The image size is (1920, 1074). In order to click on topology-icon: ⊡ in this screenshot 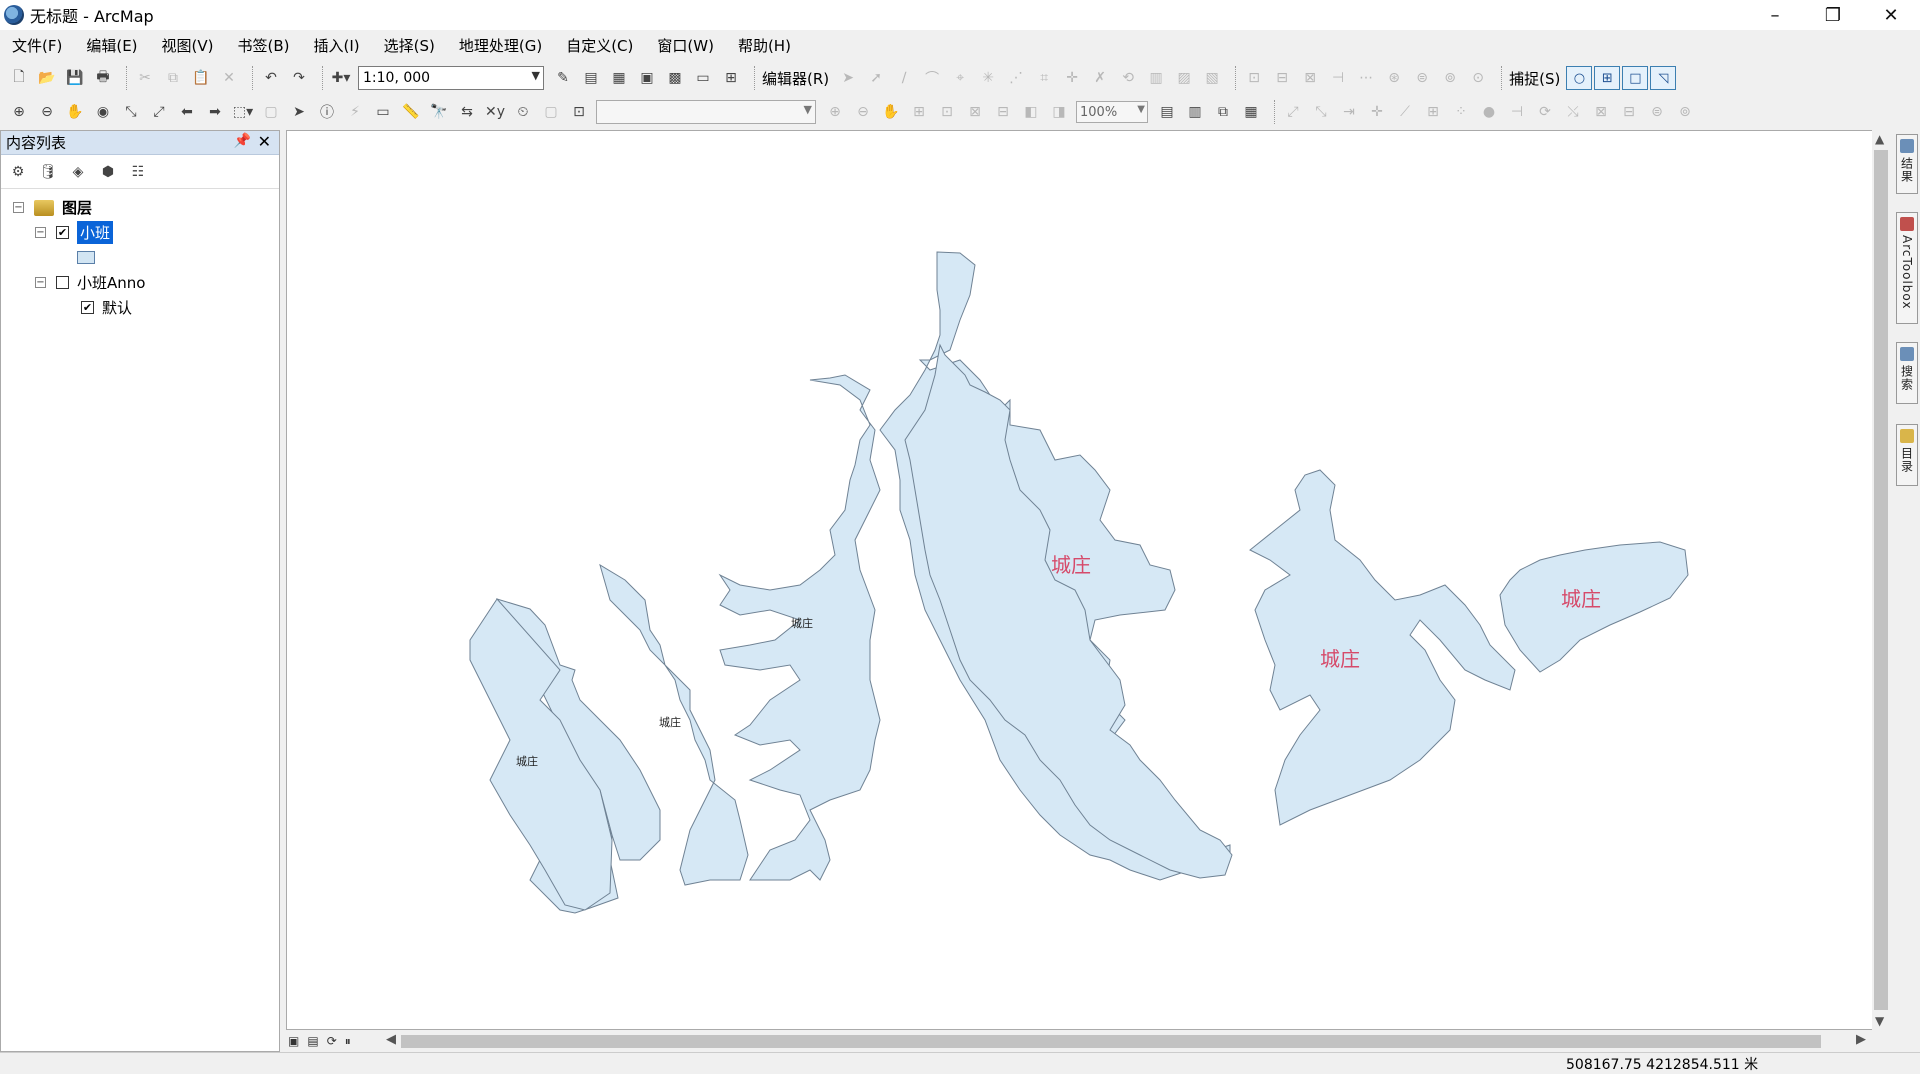, I will do `click(1254, 78)`.